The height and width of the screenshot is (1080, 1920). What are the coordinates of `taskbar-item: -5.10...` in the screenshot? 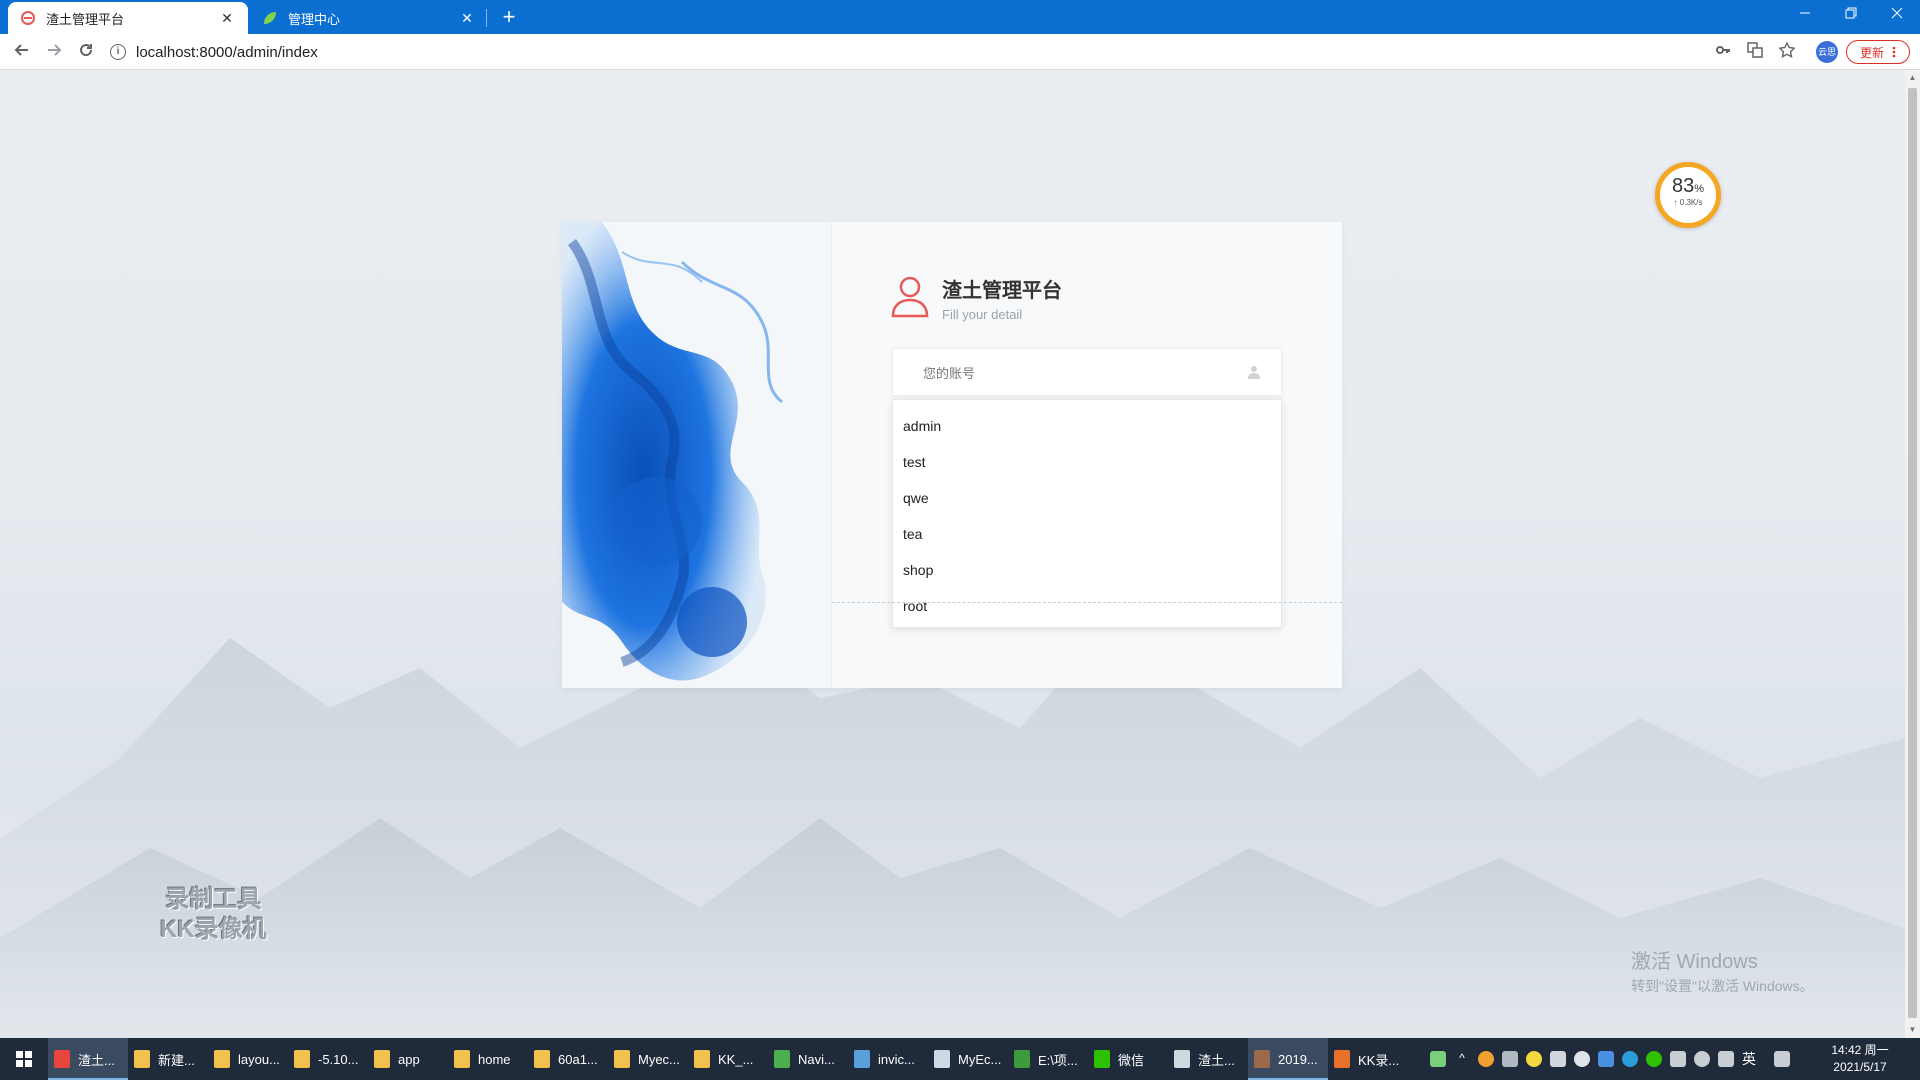 It's located at (328, 1059).